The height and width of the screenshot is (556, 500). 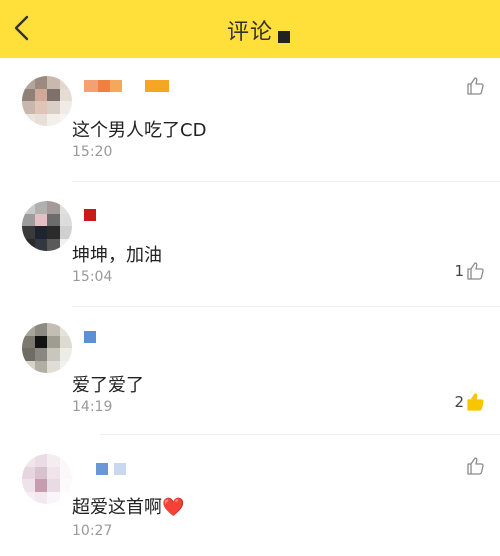 What do you see at coordinates (284, 37) in the screenshot?
I see `status-mark` at bounding box center [284, 37].